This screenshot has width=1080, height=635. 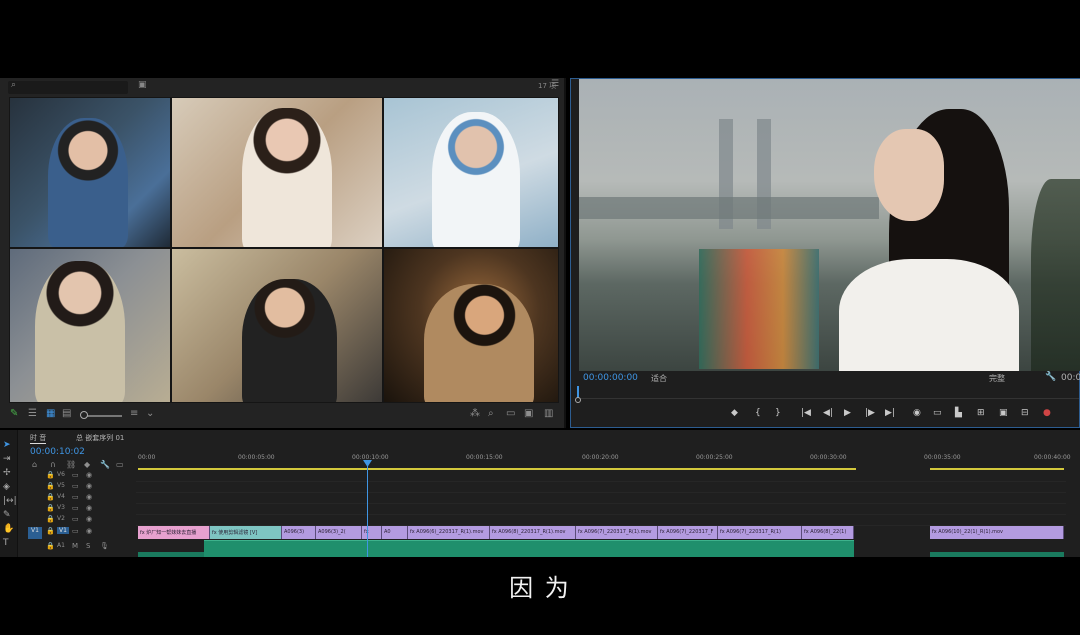 What do you see at coordinates (57, 452) in the screenshot?
I see `timeline-timecode: 00:00:10:02` at bounding box center [57, 452].